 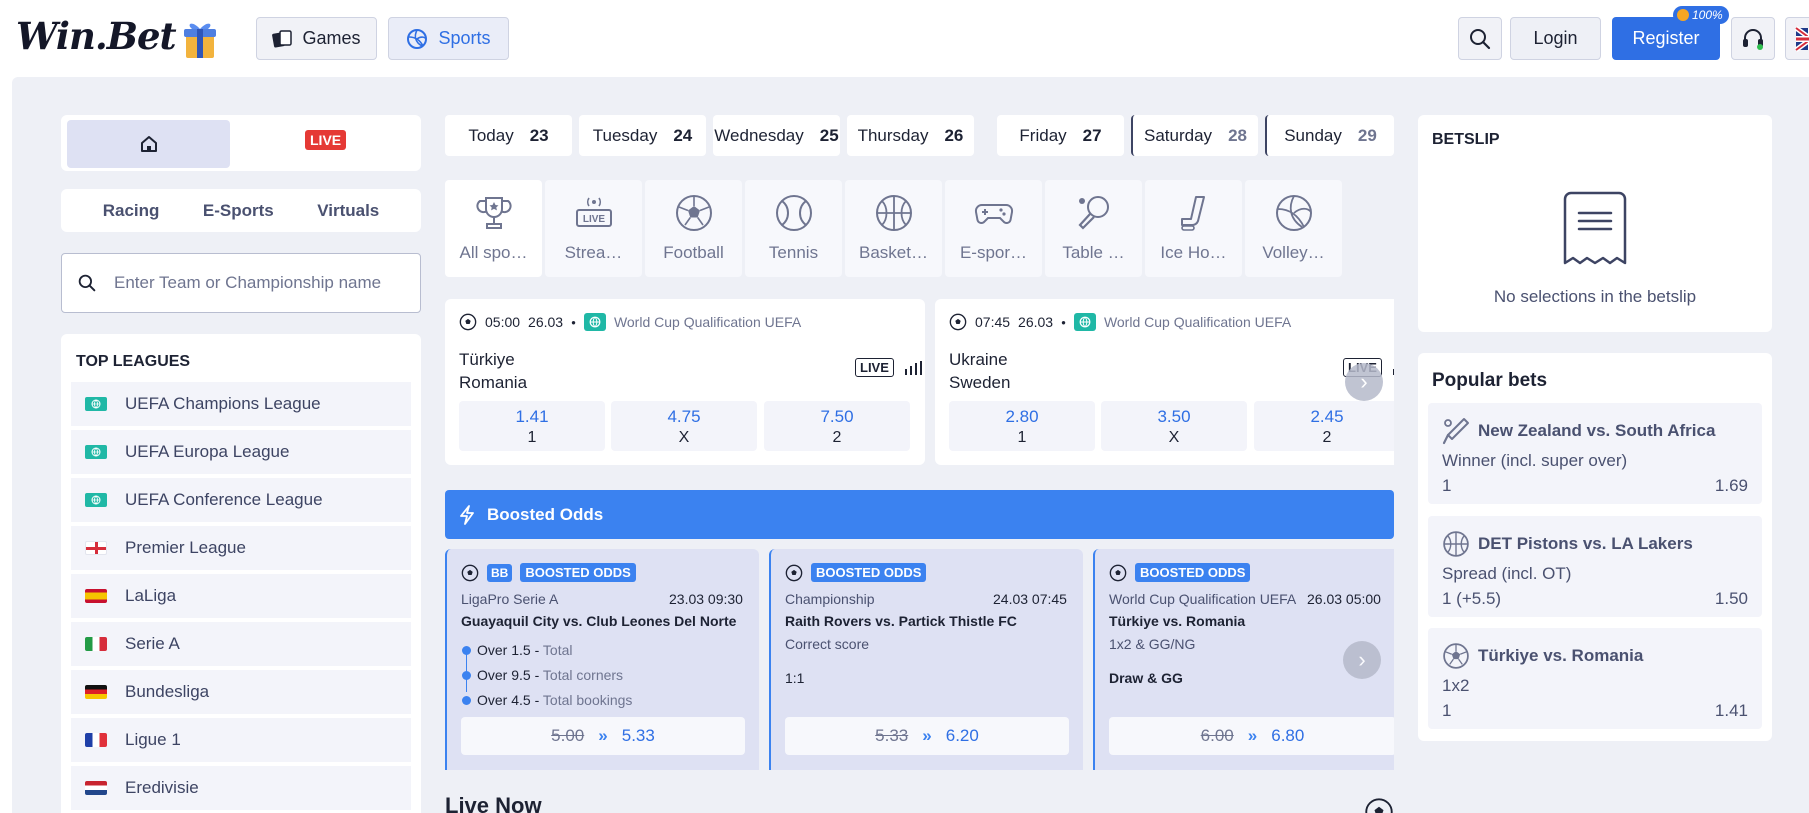 What do you see at coordinates (96, 36) in the screenshot?
I see `brand-logo: Win.Bet` at bounding box center [96, 36].